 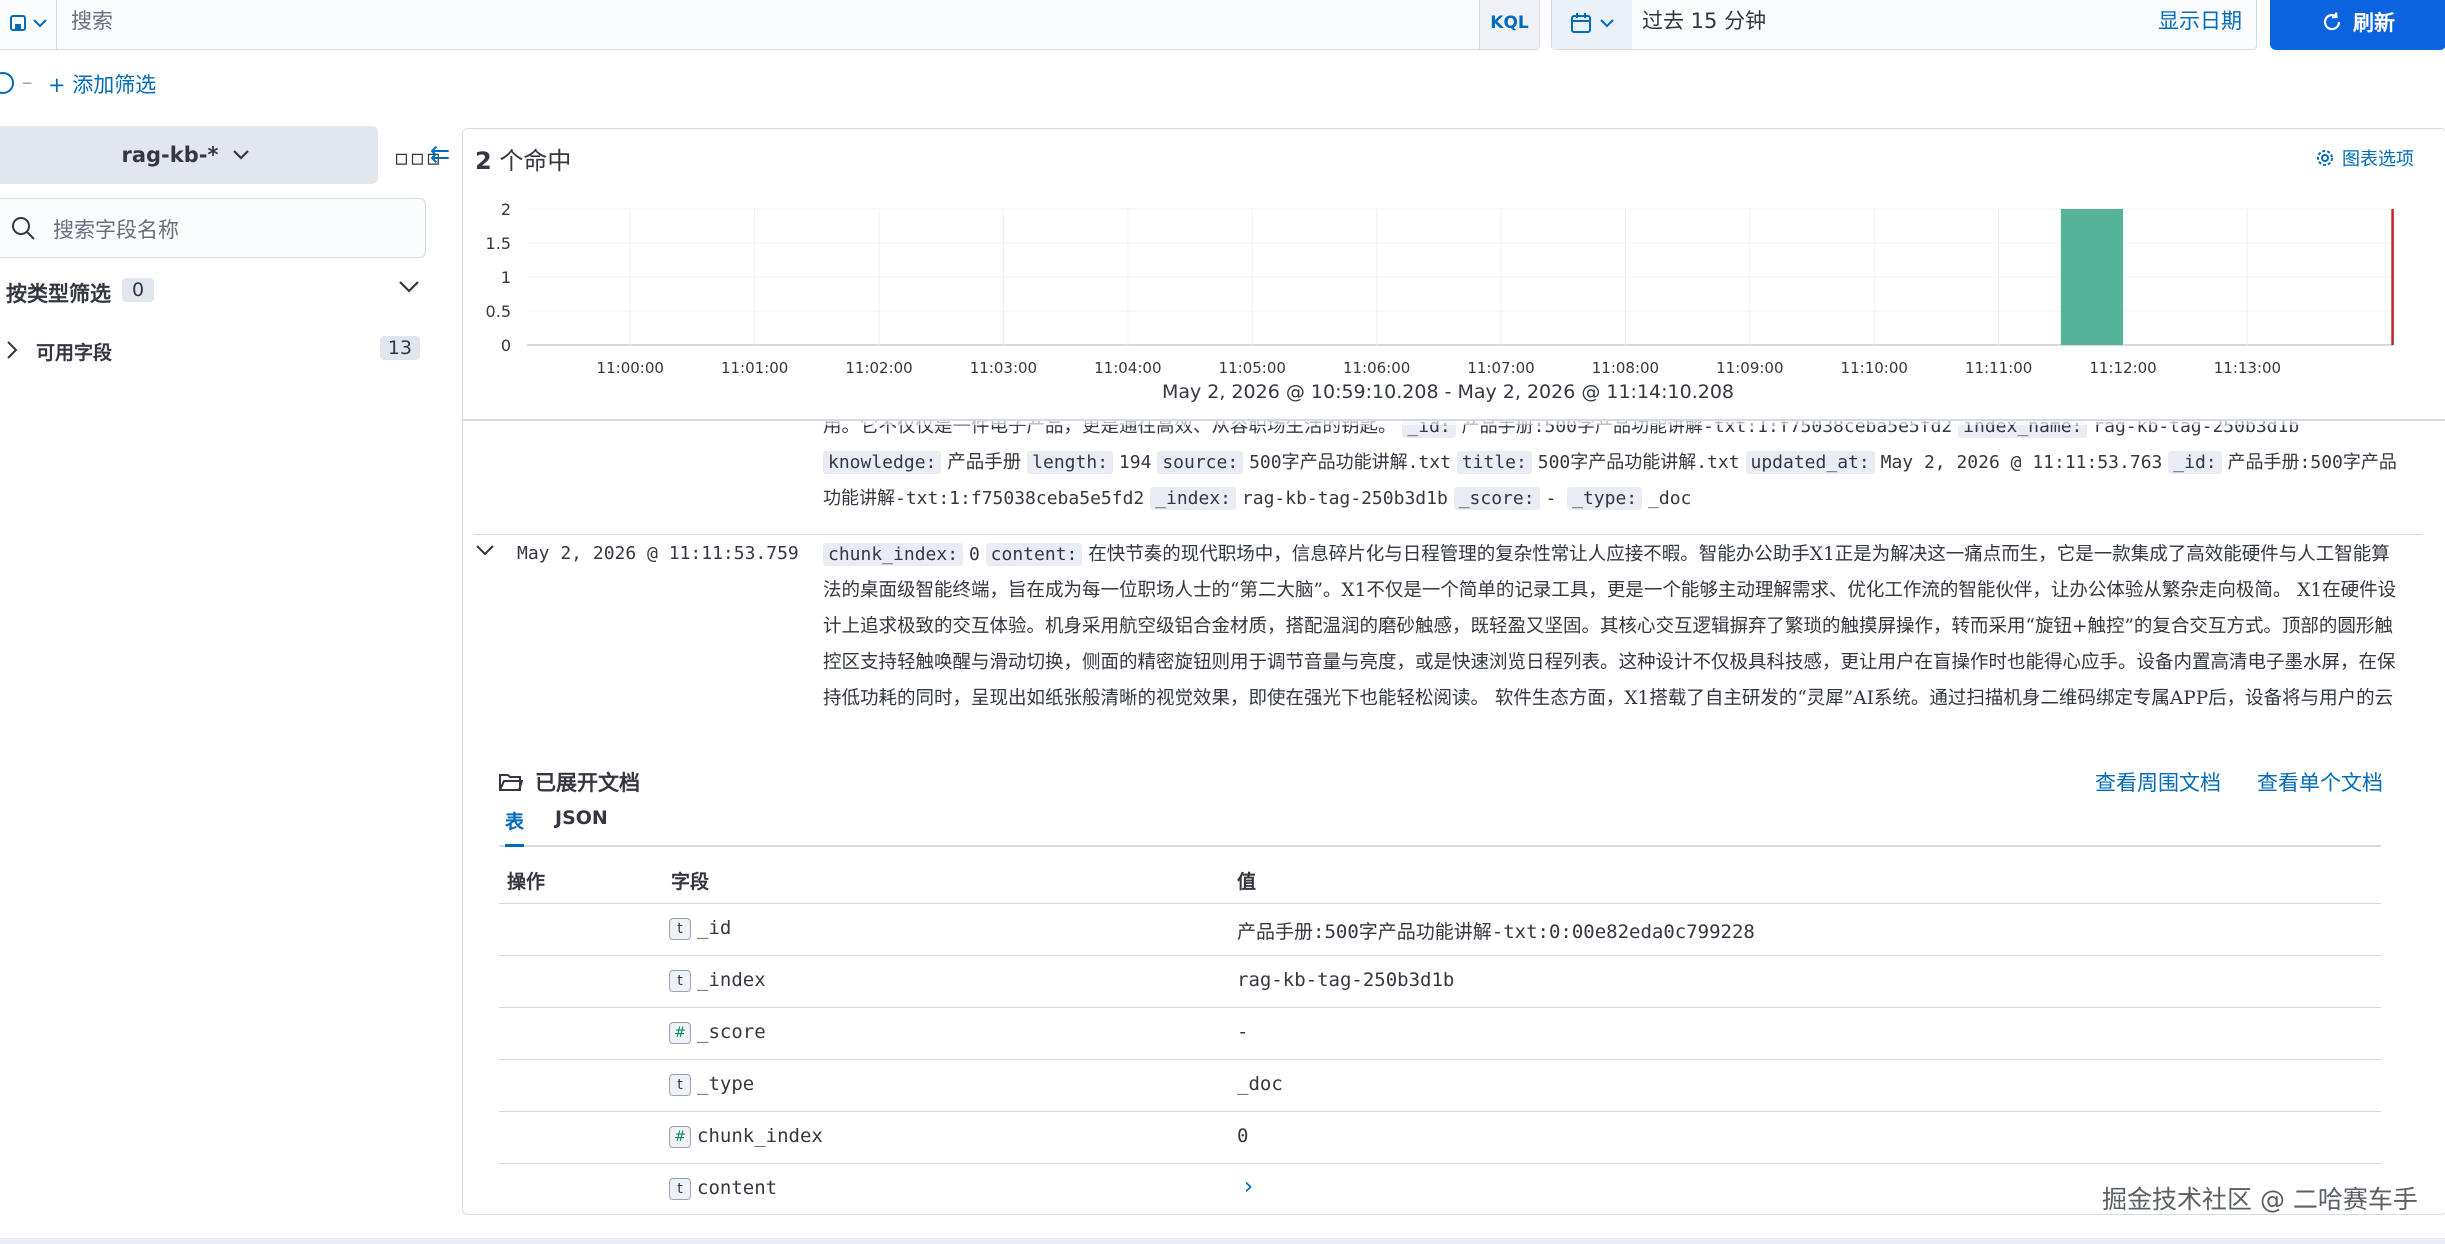 I want to click on histogram-bar, so click(x=2092, y=277).